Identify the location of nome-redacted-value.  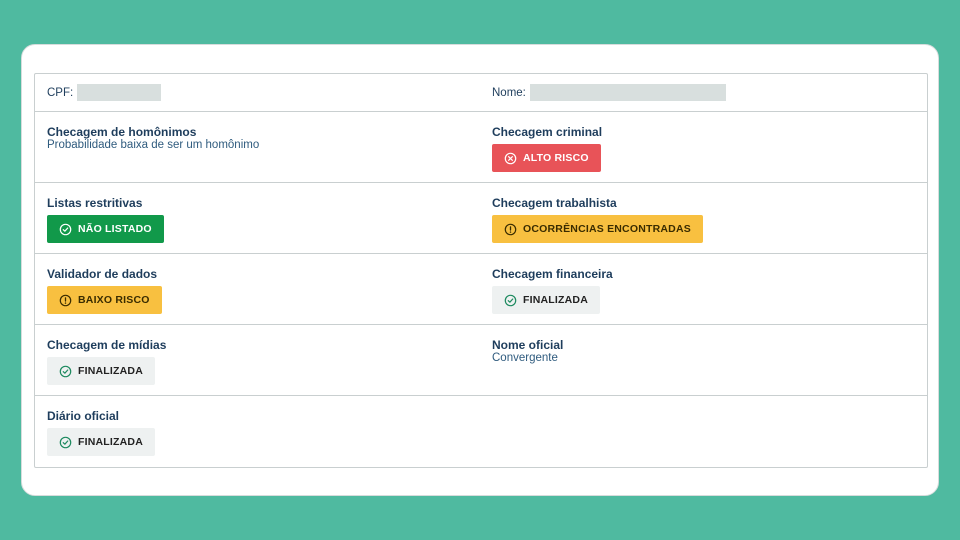
(627, 92).